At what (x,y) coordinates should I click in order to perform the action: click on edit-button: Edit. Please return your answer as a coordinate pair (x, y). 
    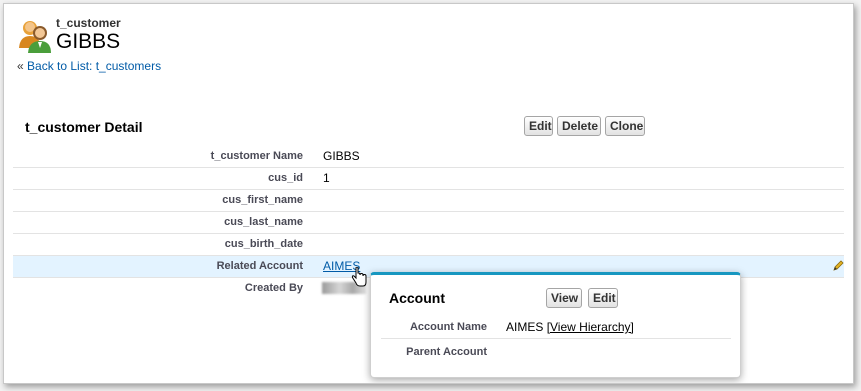
    Looking at the image, I should click on (538, 126).